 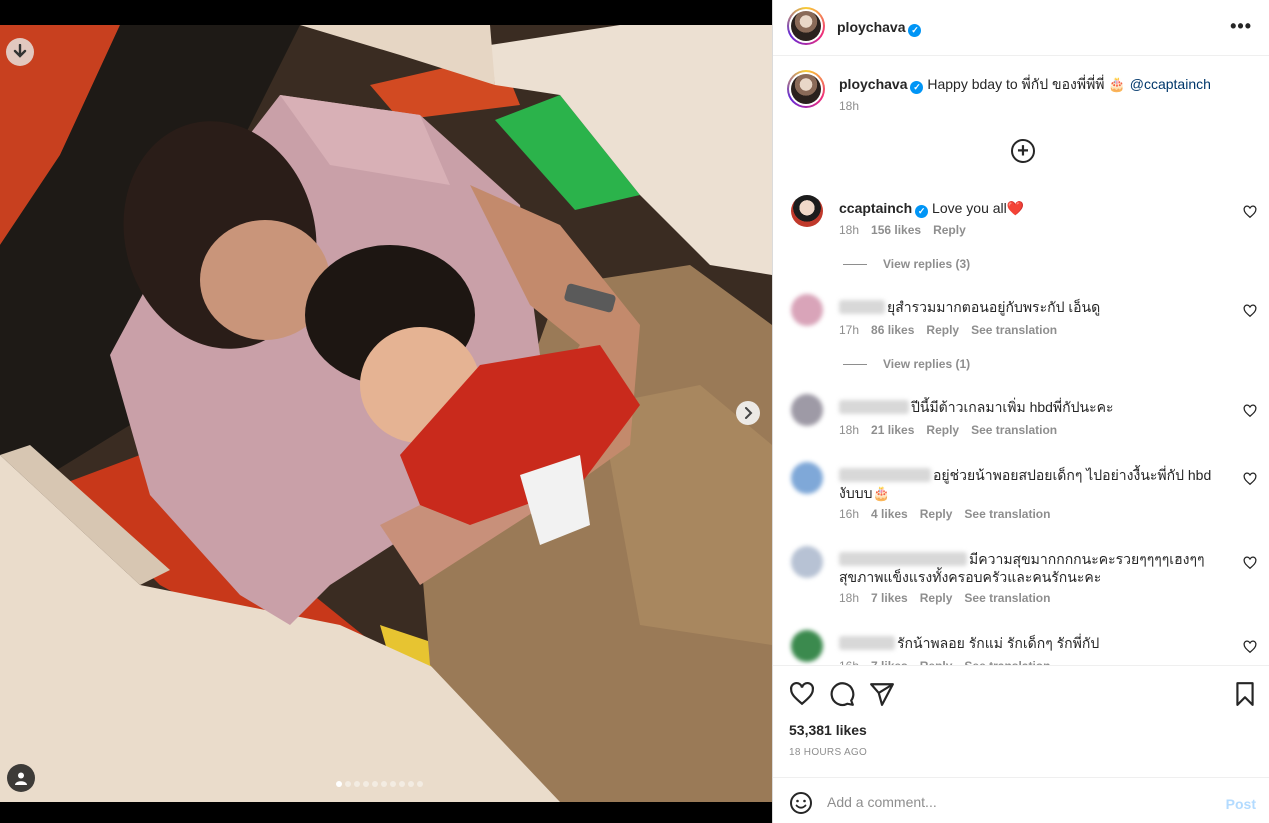 I want to click on download-icon, so click(x=20, y=51).